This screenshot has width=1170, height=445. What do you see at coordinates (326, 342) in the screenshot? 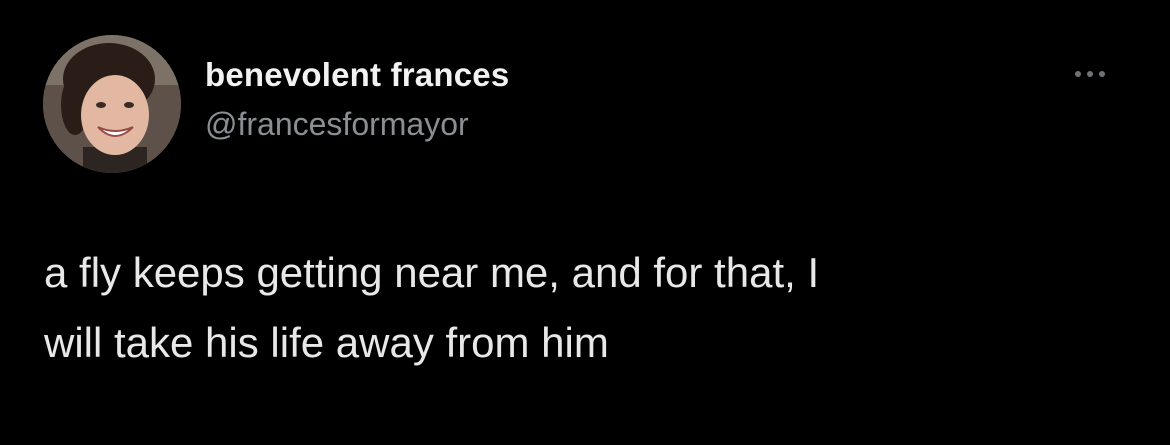
I see `tweet-text-line: will take his life away from him` at bounding box center [326, 342].